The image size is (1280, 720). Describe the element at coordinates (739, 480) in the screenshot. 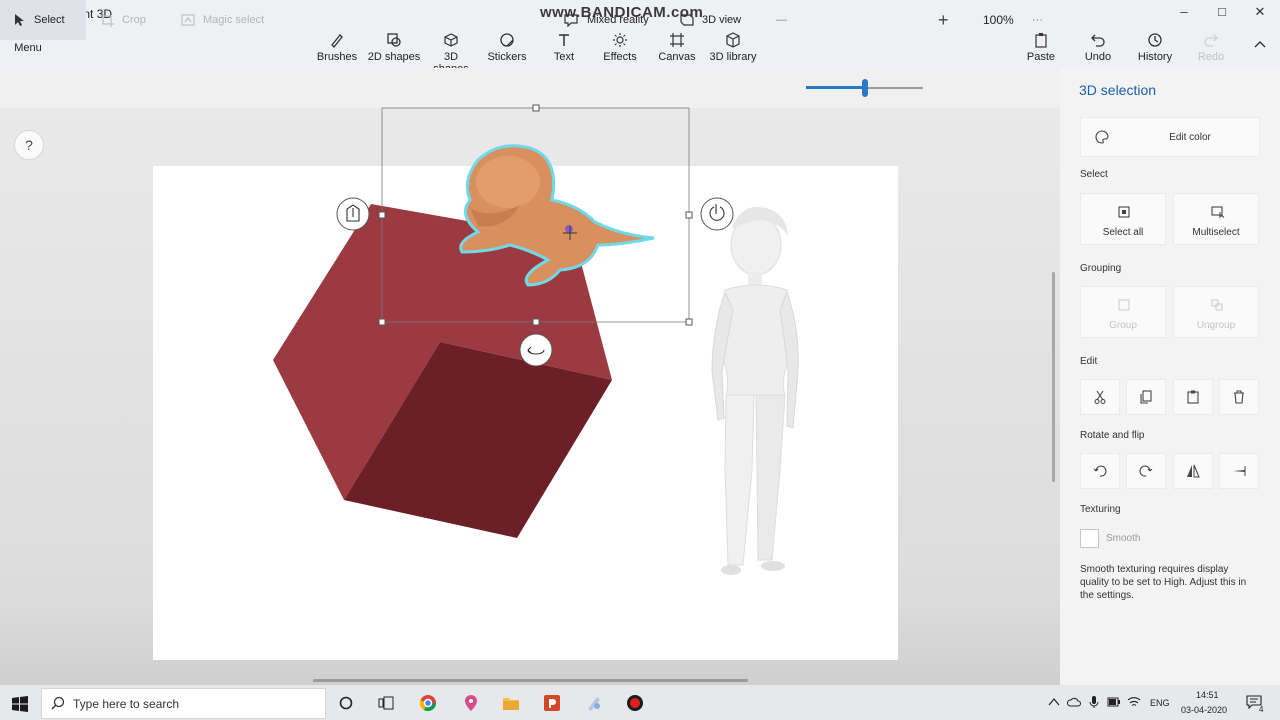

I see `figure-left-leg` at that location.